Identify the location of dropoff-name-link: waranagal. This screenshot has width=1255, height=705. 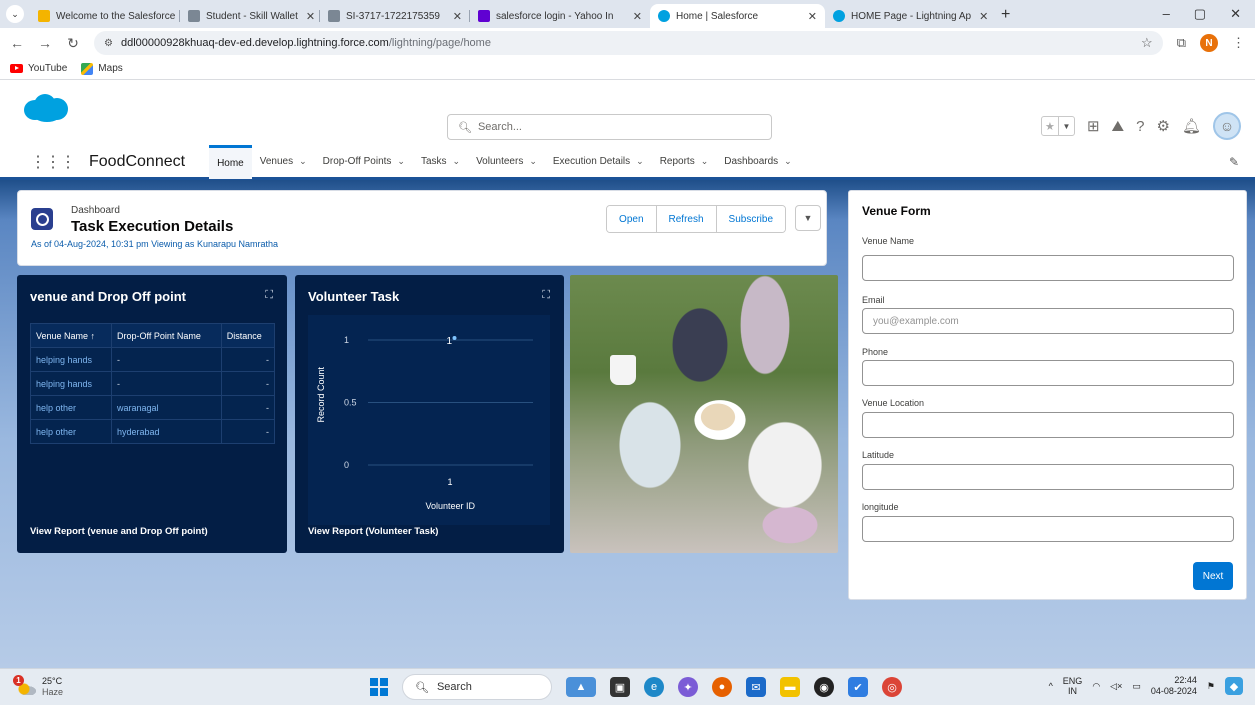
(166, 407).